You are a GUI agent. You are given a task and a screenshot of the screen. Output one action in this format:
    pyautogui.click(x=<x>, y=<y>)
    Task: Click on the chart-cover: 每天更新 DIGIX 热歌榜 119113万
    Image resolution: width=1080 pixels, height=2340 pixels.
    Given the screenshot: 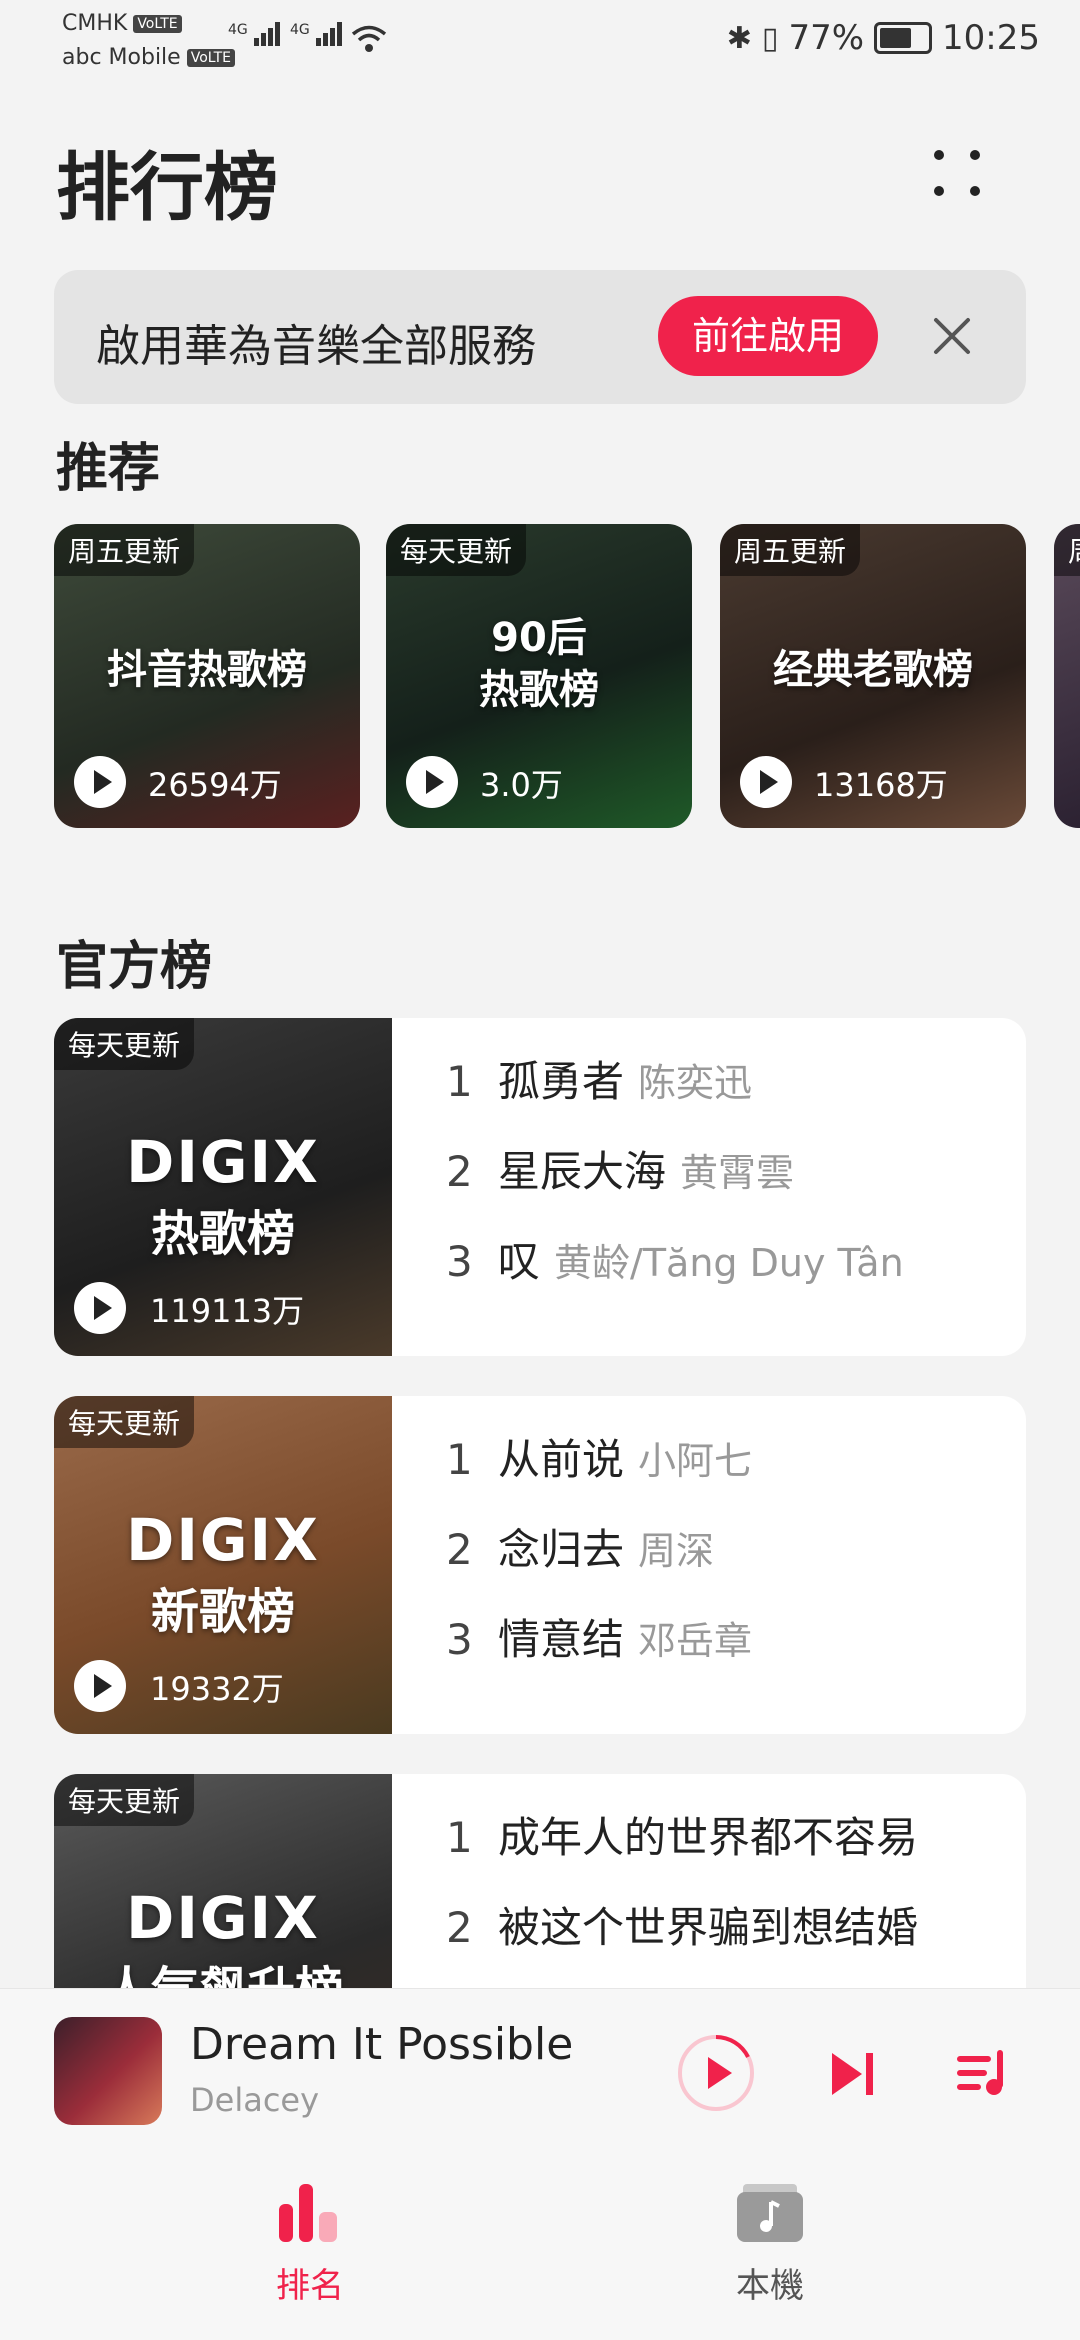 What is the action you would take?
    pyautogui.click(x=223, y=1187)
    